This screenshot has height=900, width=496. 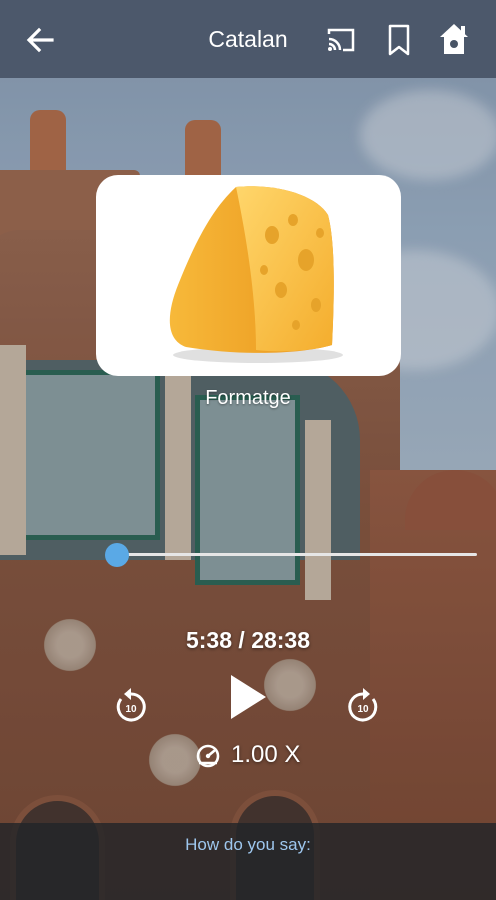 I want to click on bookmark-icon, so click(x=399, y=40).